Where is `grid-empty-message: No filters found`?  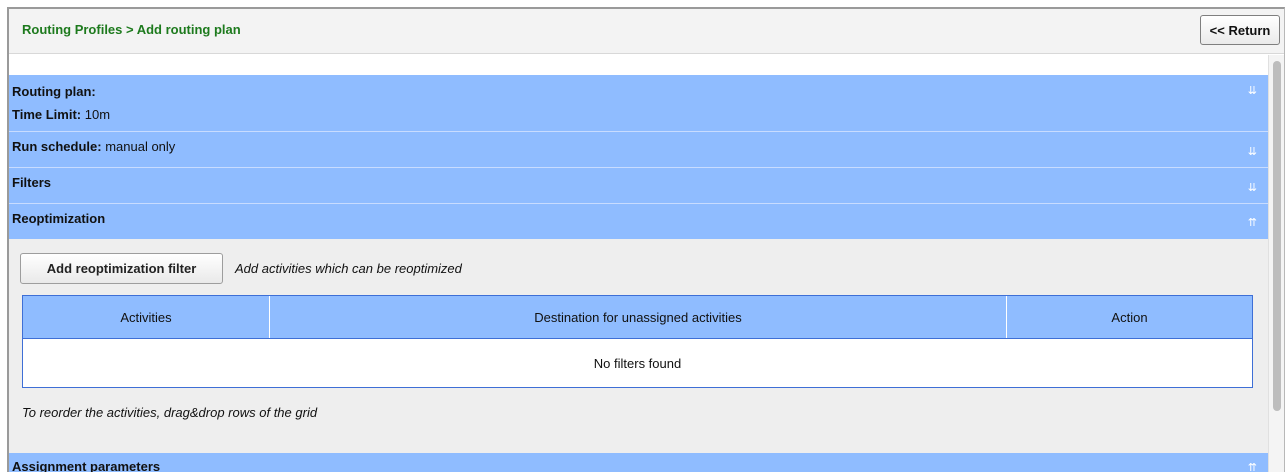
grid-empty-message: No filters found is located at coordinates (637, 363).